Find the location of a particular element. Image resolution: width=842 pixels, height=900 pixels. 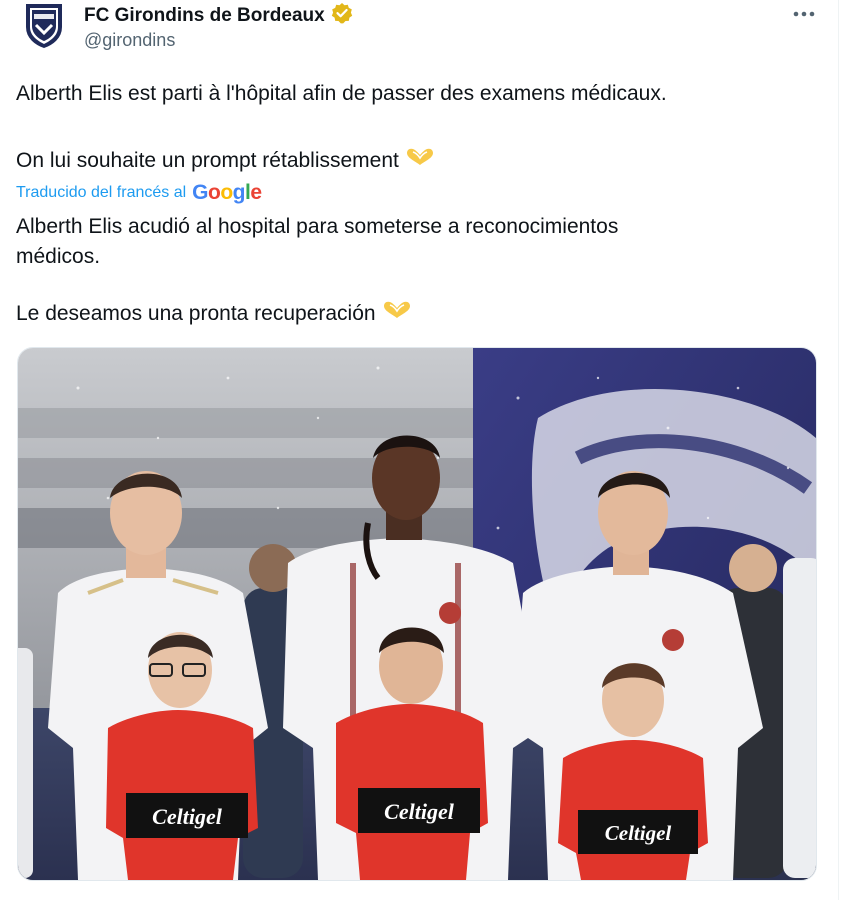

timeline-border is located at coordinates (838, 450).